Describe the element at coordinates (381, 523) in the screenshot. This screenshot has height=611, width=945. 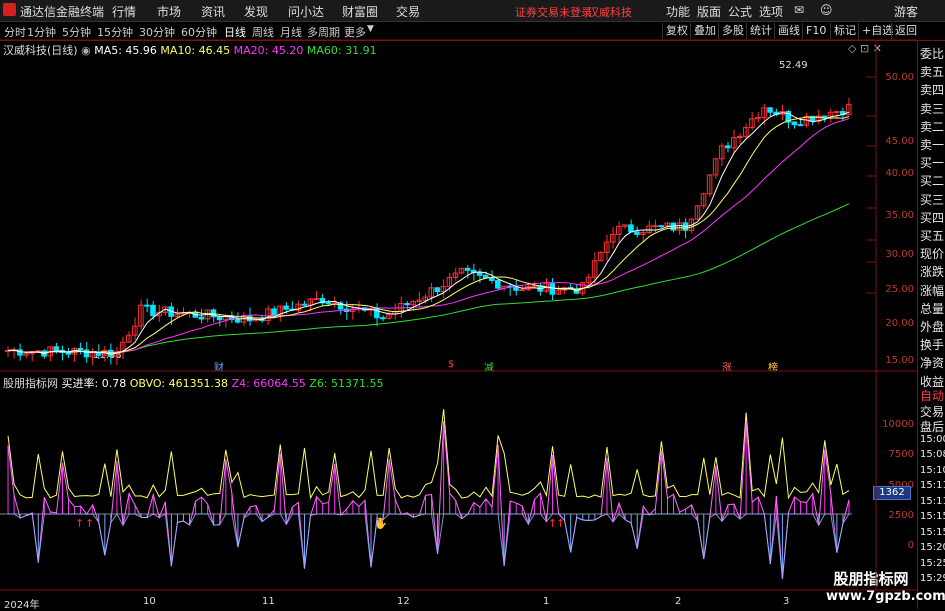
I see `hand-pointer-icon: ✋` at that location.